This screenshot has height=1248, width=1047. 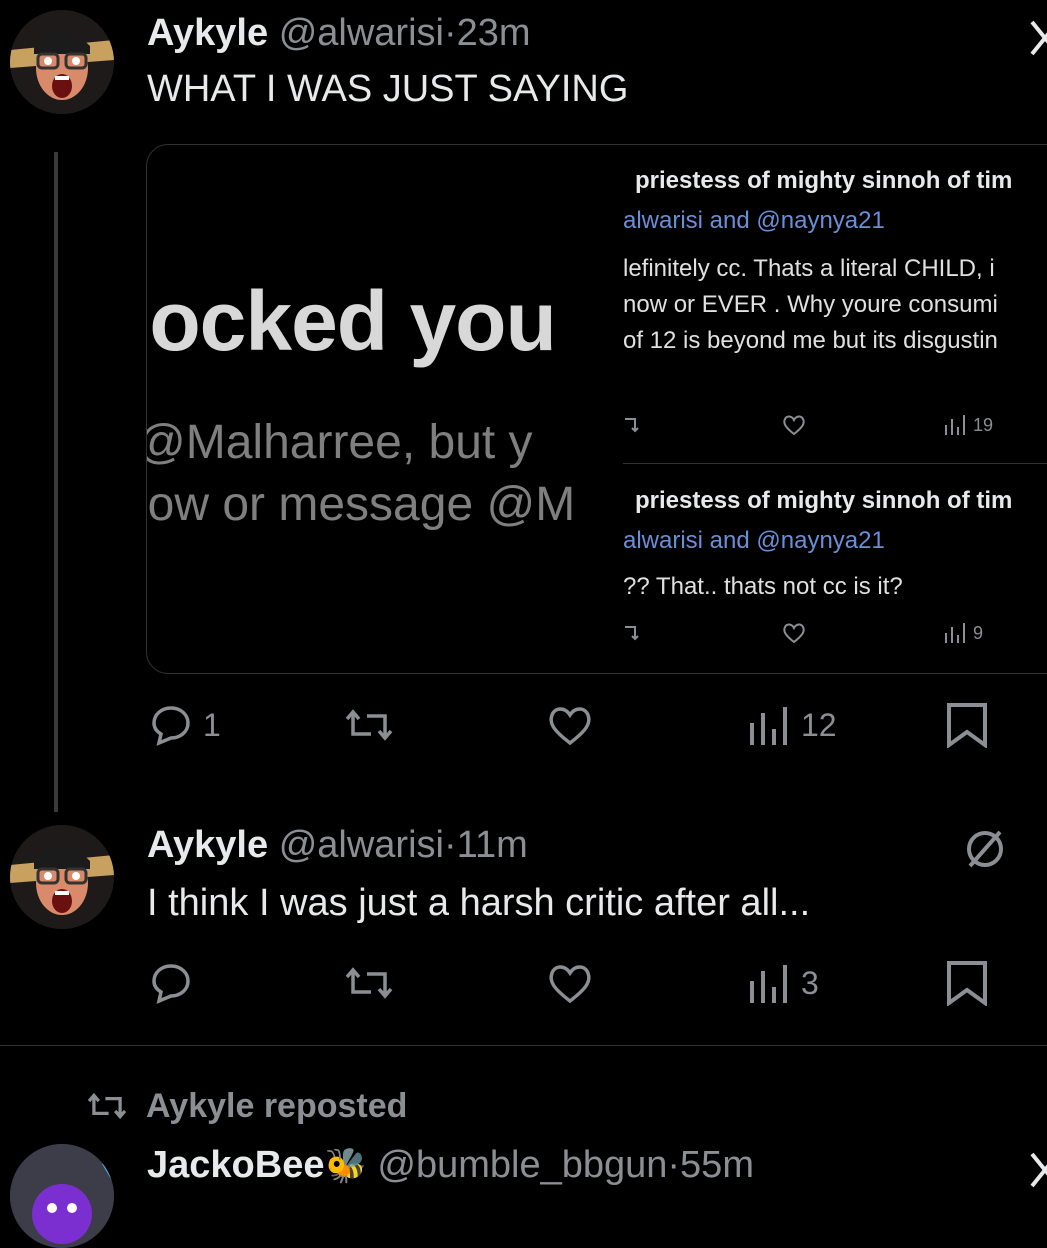 I want to click on views-button: 12, so click(x=792, y=725).